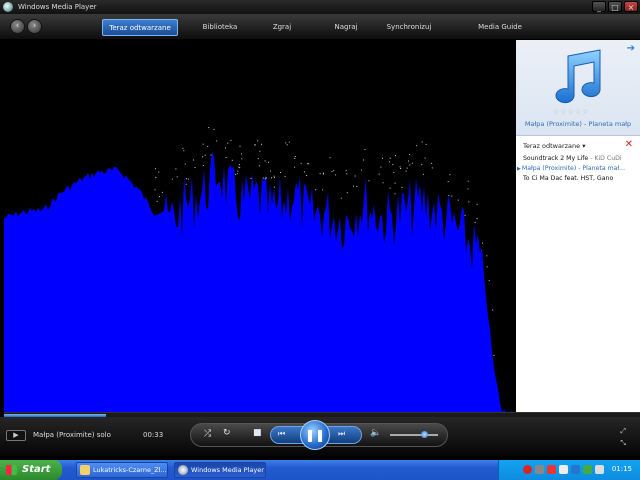  What do you see at coordinates (320, 7) in the screenshot?
I see `title-bar: Windows Media Player _ □ ×` at bounding box center [320, 7].